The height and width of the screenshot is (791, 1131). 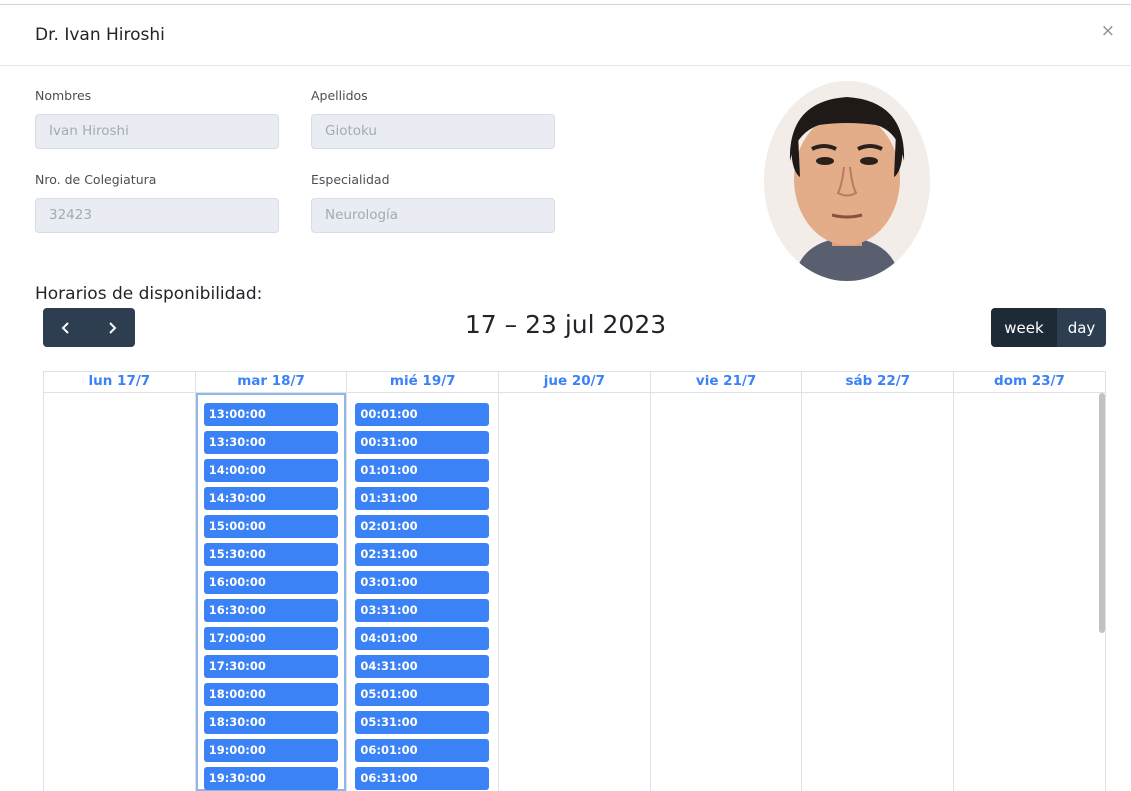 I want to click on day-header-jue: jue 20/7, so click(x=575, y=382).